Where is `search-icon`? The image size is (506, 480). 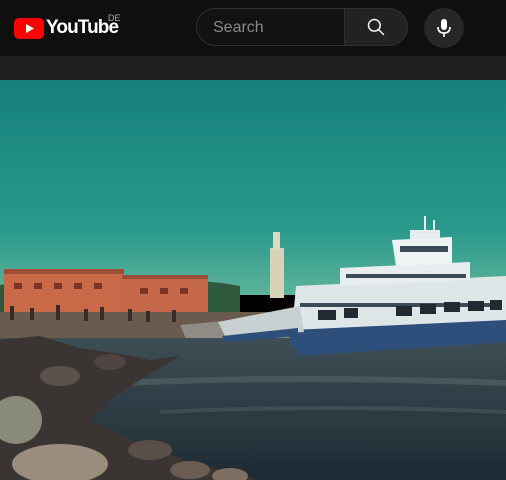 search-icon is located at coordinates (376, 27).